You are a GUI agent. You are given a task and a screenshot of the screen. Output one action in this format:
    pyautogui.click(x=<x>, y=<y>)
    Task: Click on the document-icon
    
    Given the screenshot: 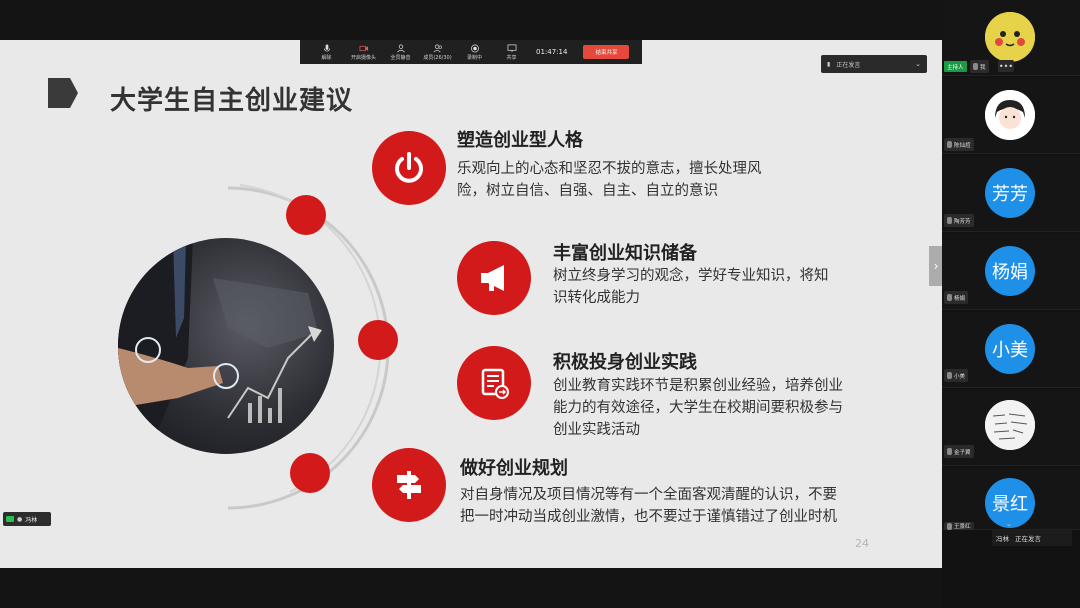 What is the action you would take?
    pyautogui.click(x=494, y=383)
    